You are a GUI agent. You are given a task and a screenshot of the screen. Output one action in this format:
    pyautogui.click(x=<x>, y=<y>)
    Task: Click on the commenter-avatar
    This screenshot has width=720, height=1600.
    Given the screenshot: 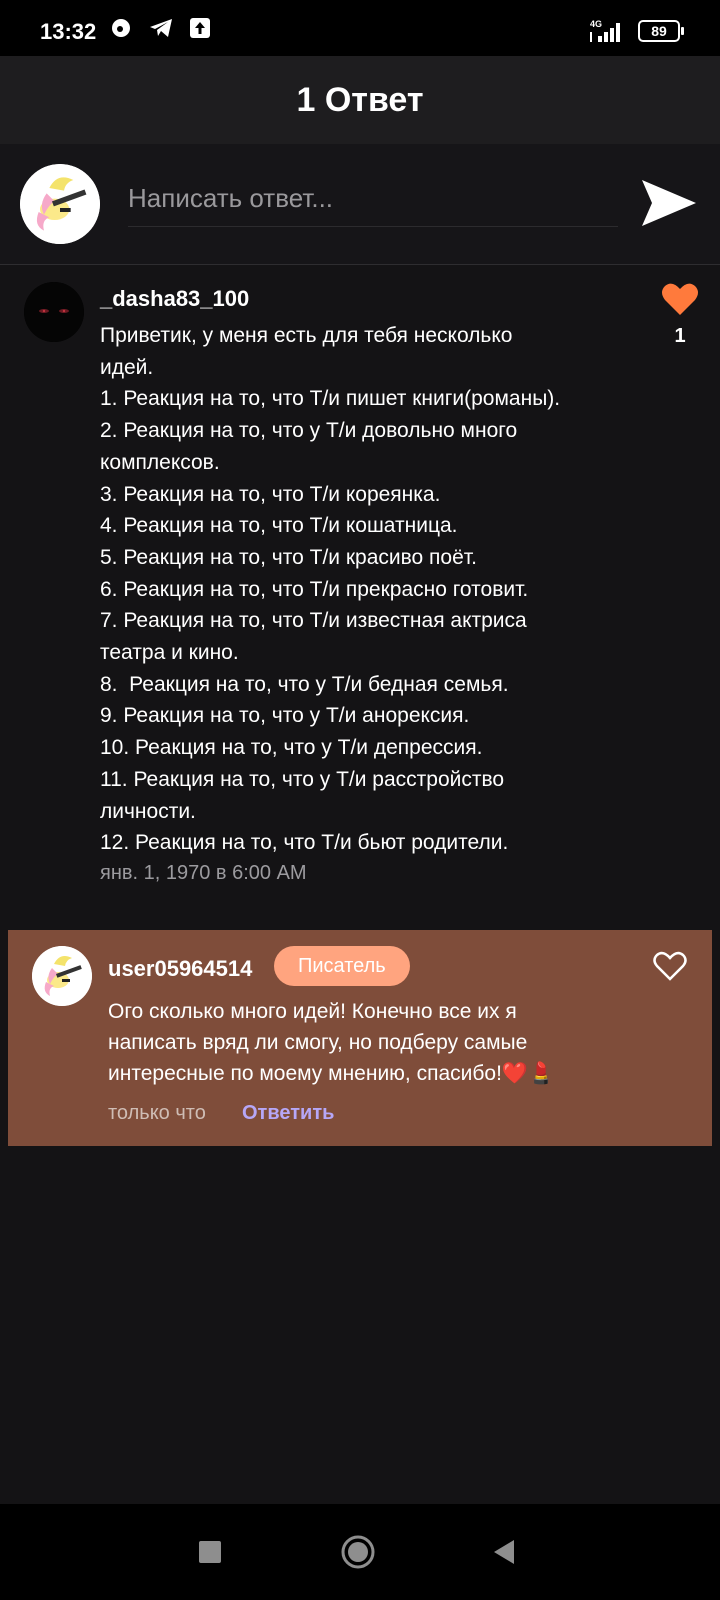 What is the action you would take?
    pyautogui.click(x=54, y=312)
    